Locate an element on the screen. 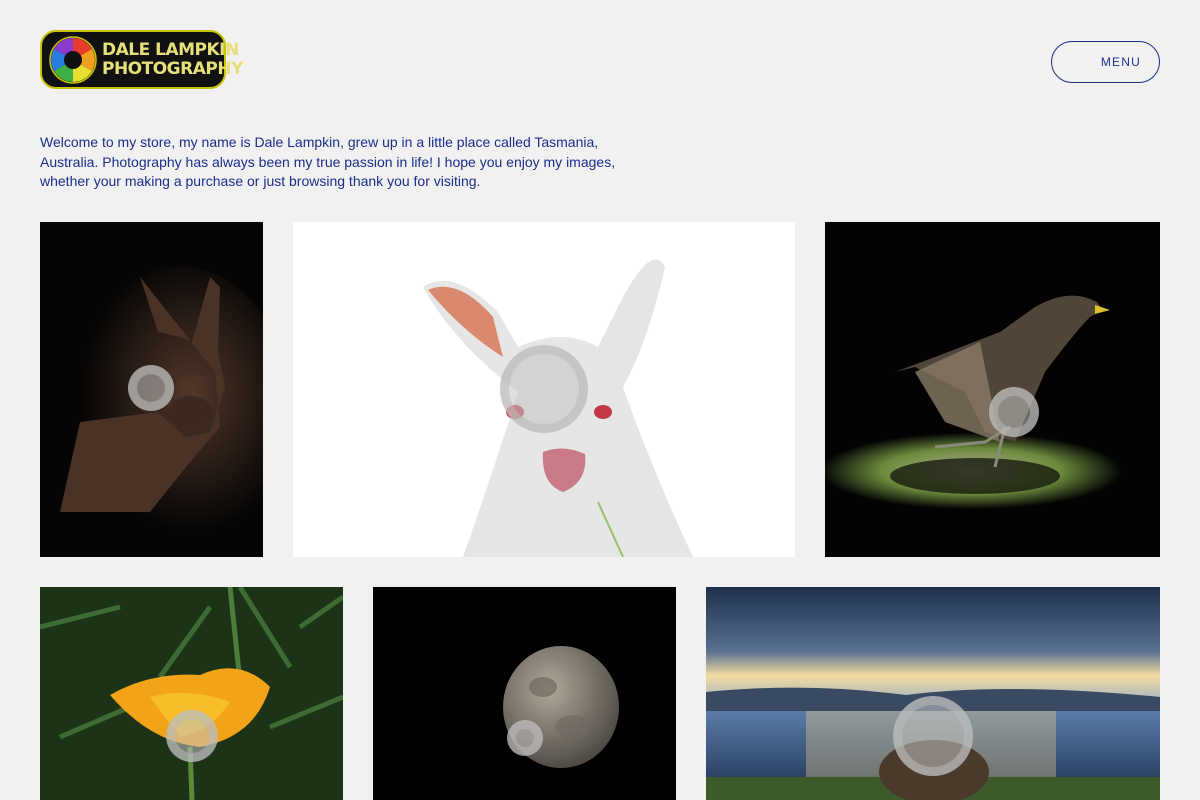  logo-line-1: DALE LAMPKIN is located at coordinates (170, 49).